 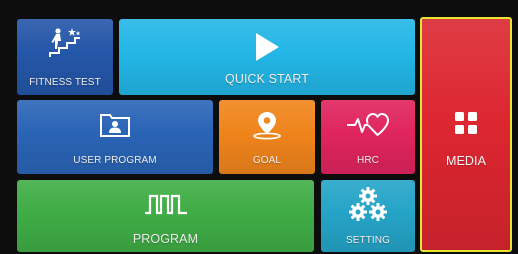 I want to click on stairs-stars-icon, so click(x=65, y=42).